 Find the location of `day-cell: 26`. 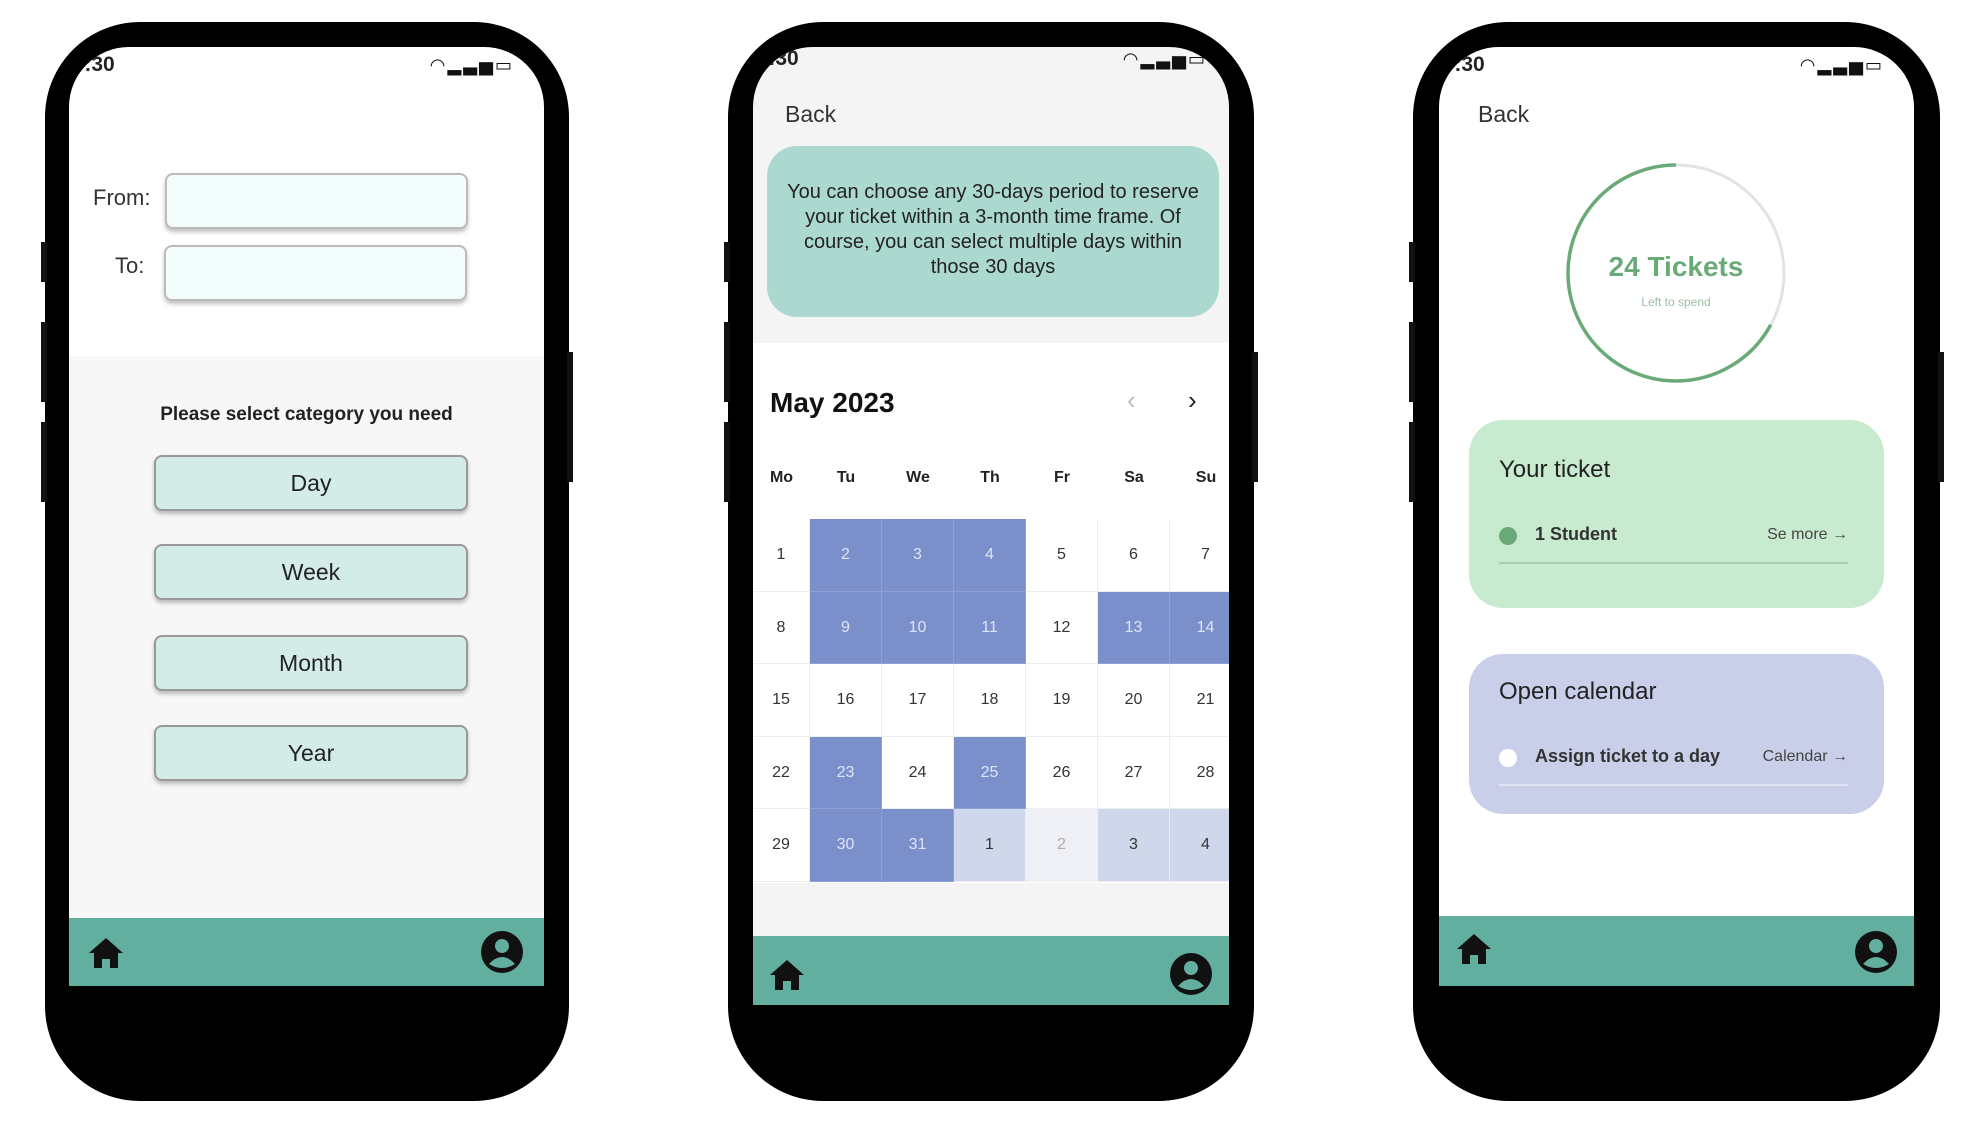

day-cell: 26 is located at coordinates (1062, 772).